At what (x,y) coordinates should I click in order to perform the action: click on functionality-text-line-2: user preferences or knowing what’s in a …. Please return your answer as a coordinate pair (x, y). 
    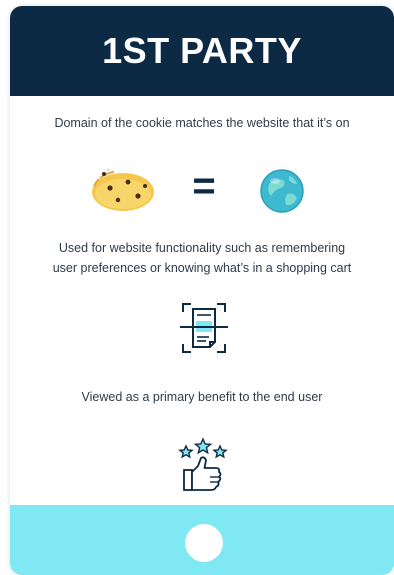
    Looking at the image, I should click on (202, 268).